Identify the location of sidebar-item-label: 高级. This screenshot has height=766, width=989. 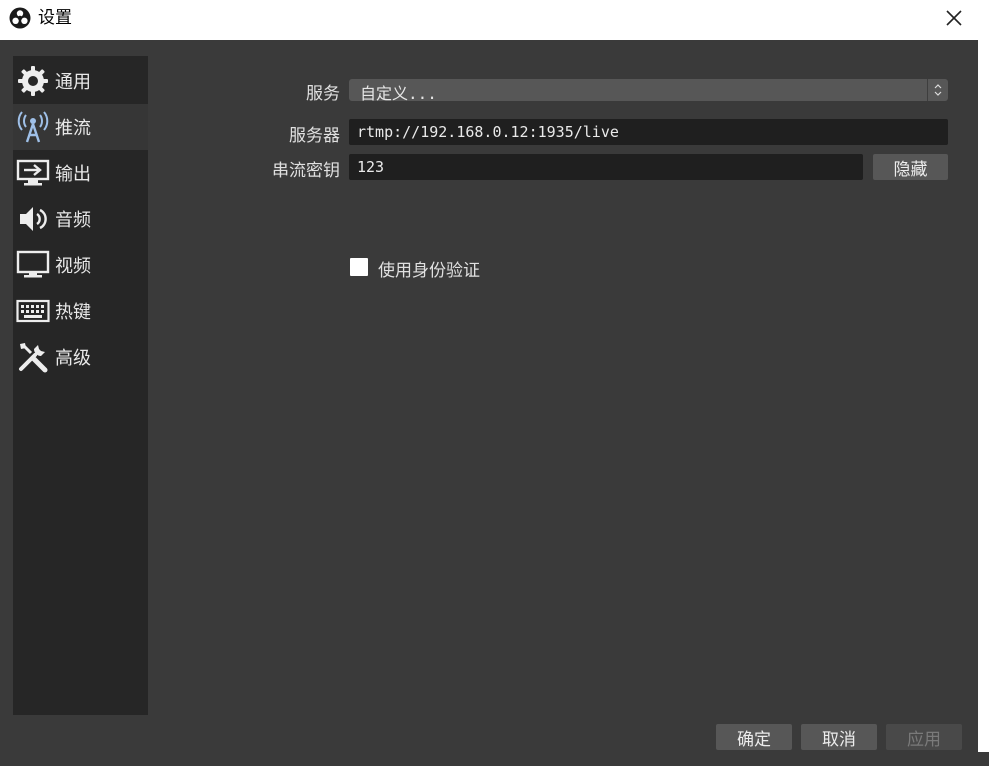
(73, 358).